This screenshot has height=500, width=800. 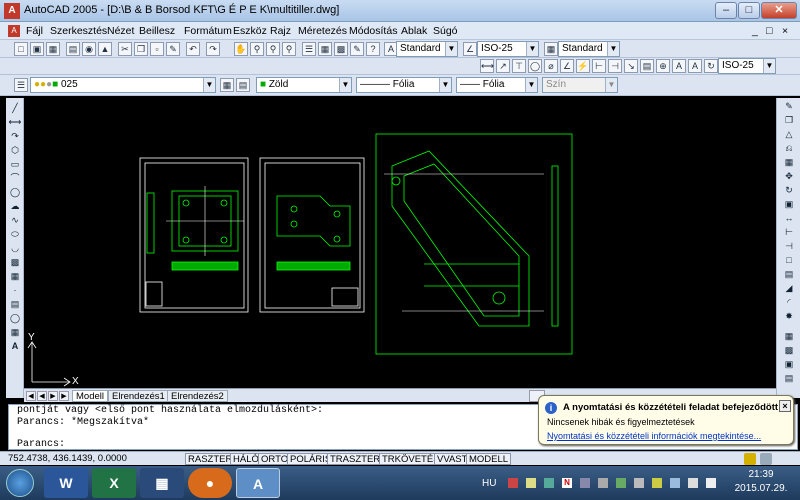 I want to click on scale-icon: ▣, so click(x=789, y=204).